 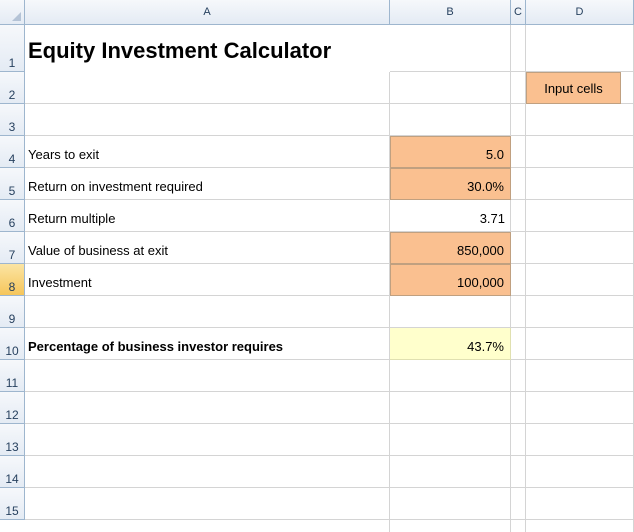 What do you see at coordinates (580, 12) in the screenshot?
I see `column-header-d: D` at bounding box center [580, 12].